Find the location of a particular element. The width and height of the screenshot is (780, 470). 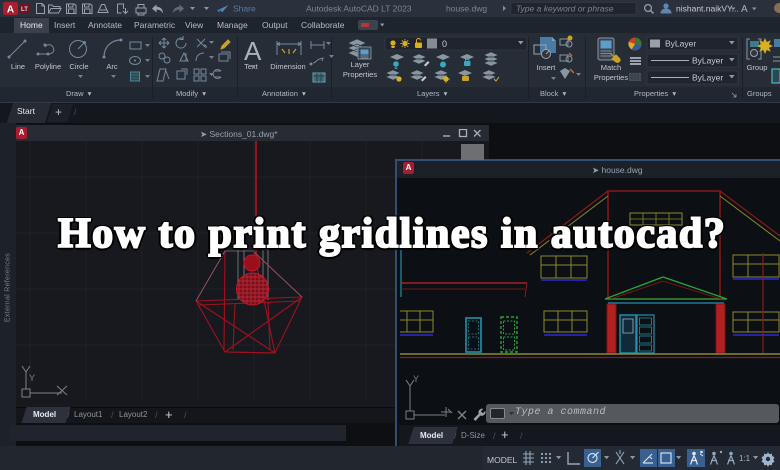

svg-text: 0 is located at coordinates (444, 44).